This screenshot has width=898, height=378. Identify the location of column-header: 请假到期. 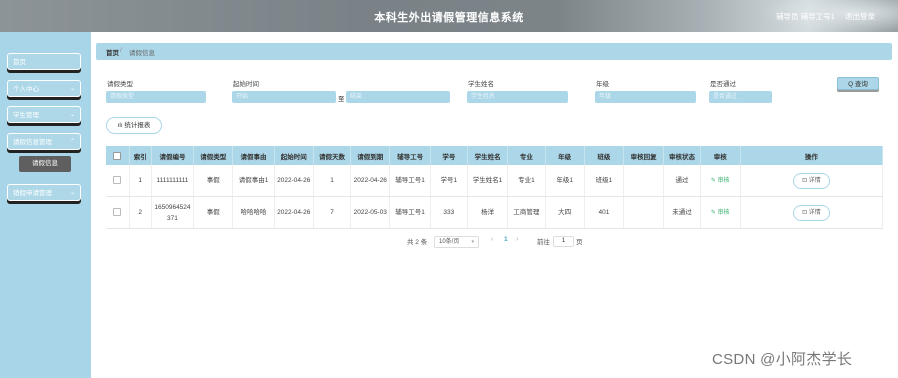
(370, 155).